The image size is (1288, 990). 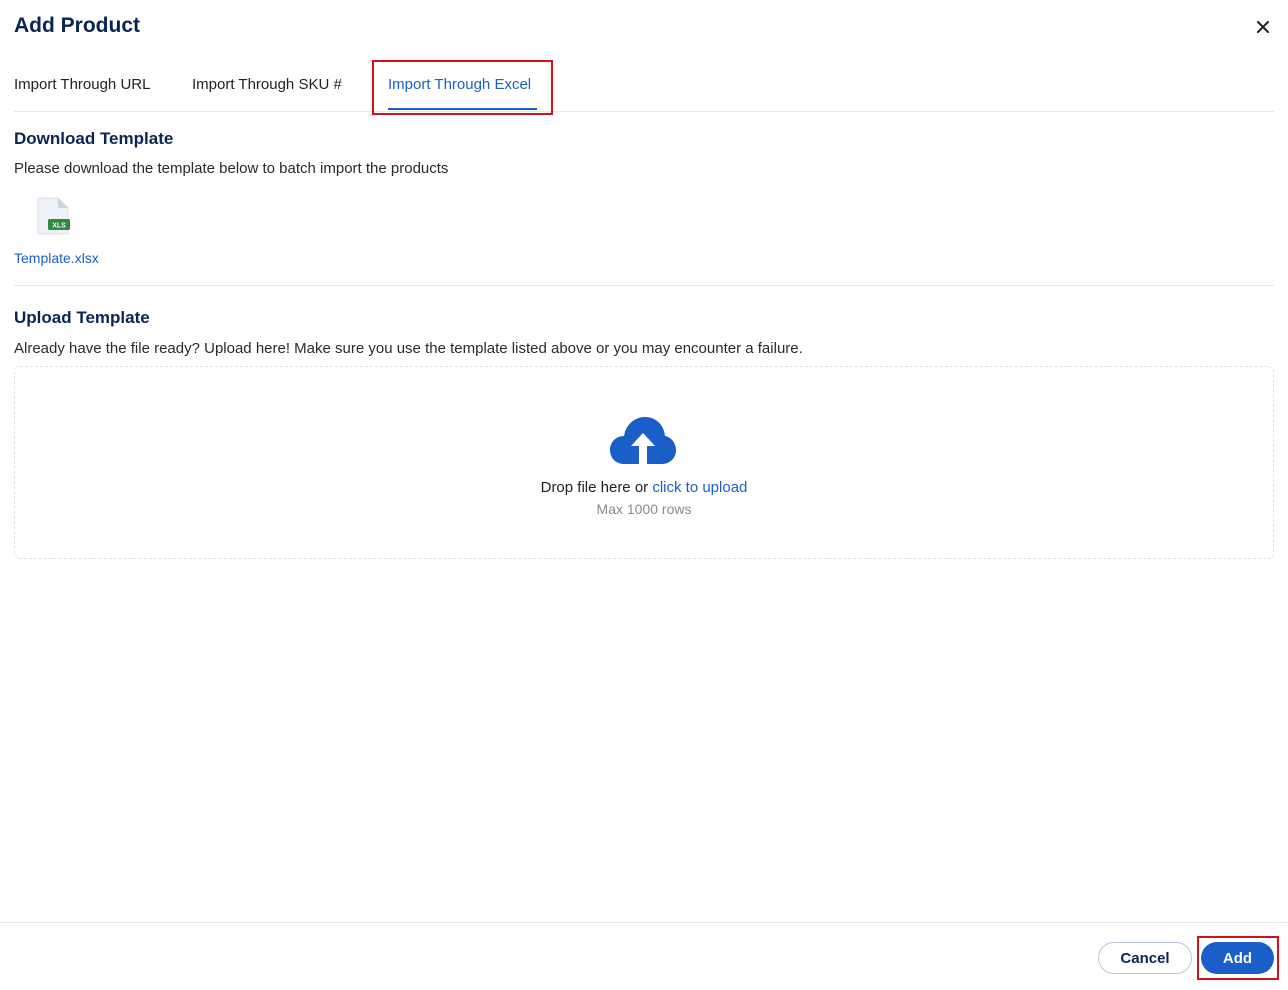 What do you see at coordinates (54, 216) in the screenshot?
I see `xls-file-icon: XLS` at bounding box center [54, 216].